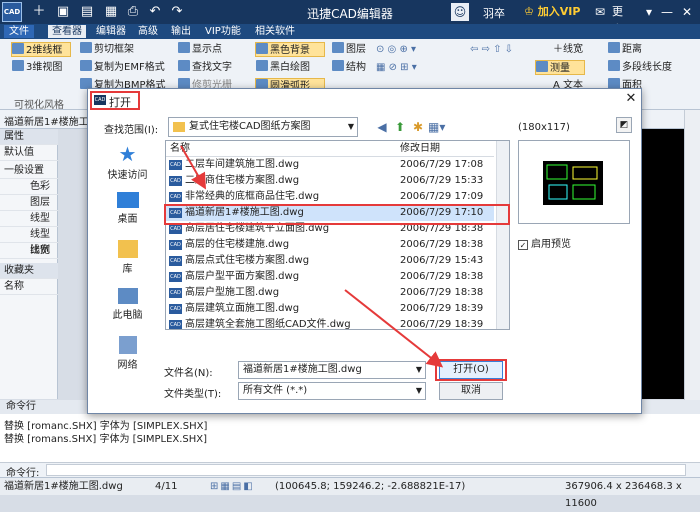 Image resolution: width=700 pixels, height=512 pixels. What do you see at coordinates (523, 245) in the screenshot?
I see `checkmark-icon: ✓` at bounding box center [523, 245].